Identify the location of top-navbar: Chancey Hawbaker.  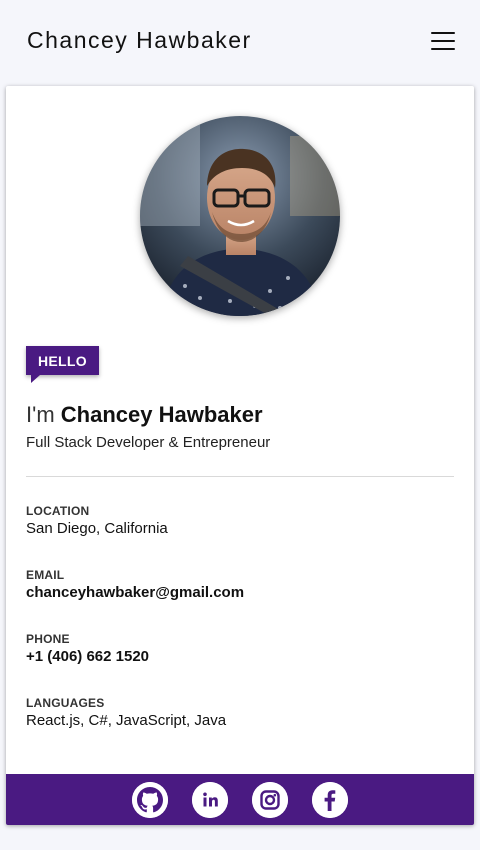
(240, 40).